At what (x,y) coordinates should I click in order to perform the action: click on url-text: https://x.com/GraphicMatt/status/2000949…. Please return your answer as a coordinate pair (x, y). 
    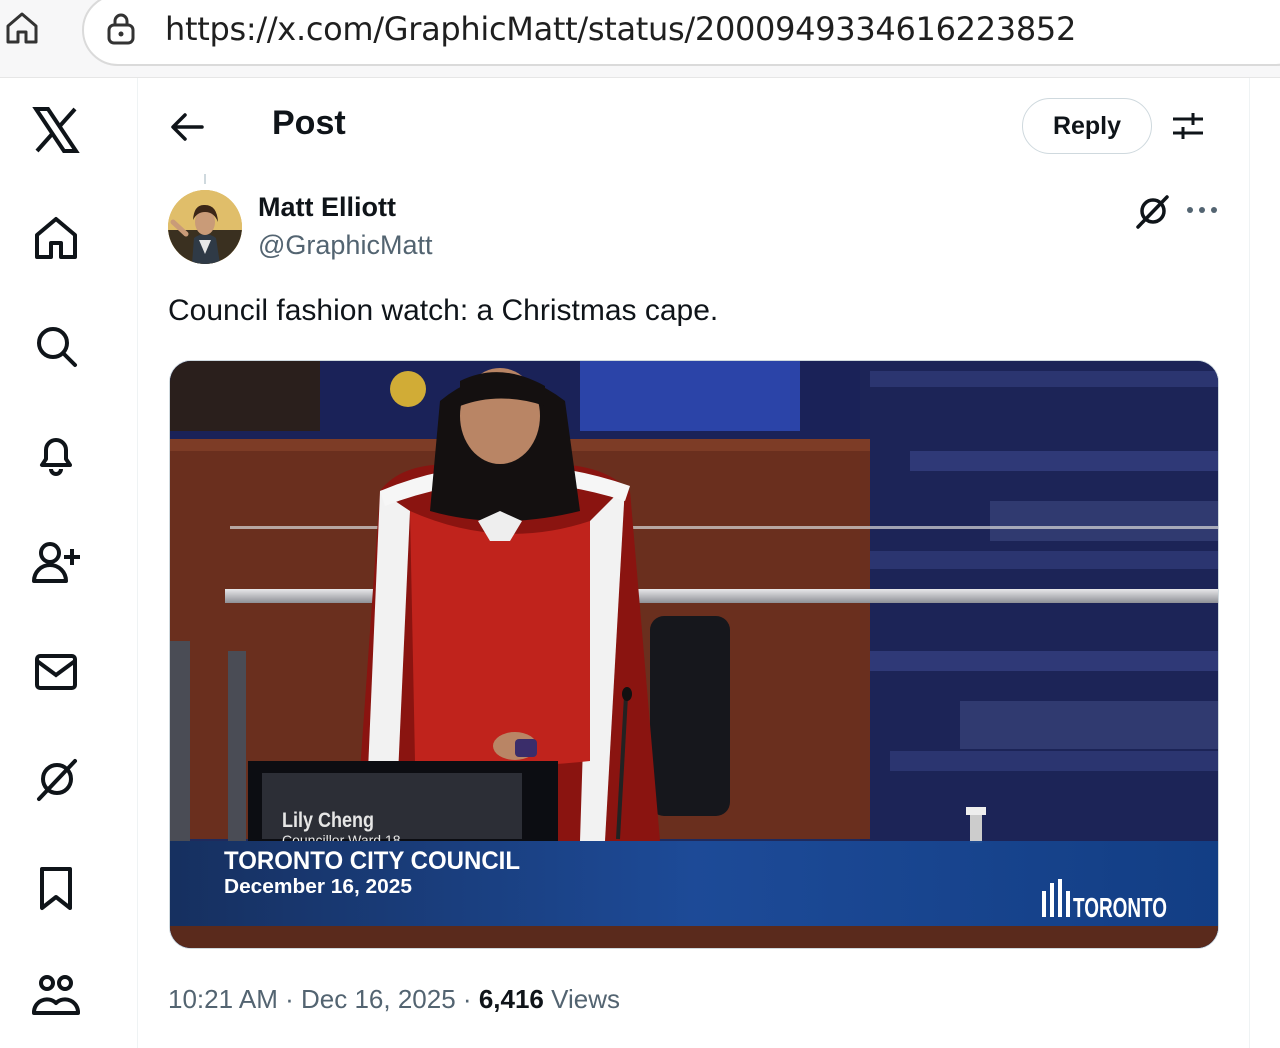
    Looking at the image, I should click on (620, 29).